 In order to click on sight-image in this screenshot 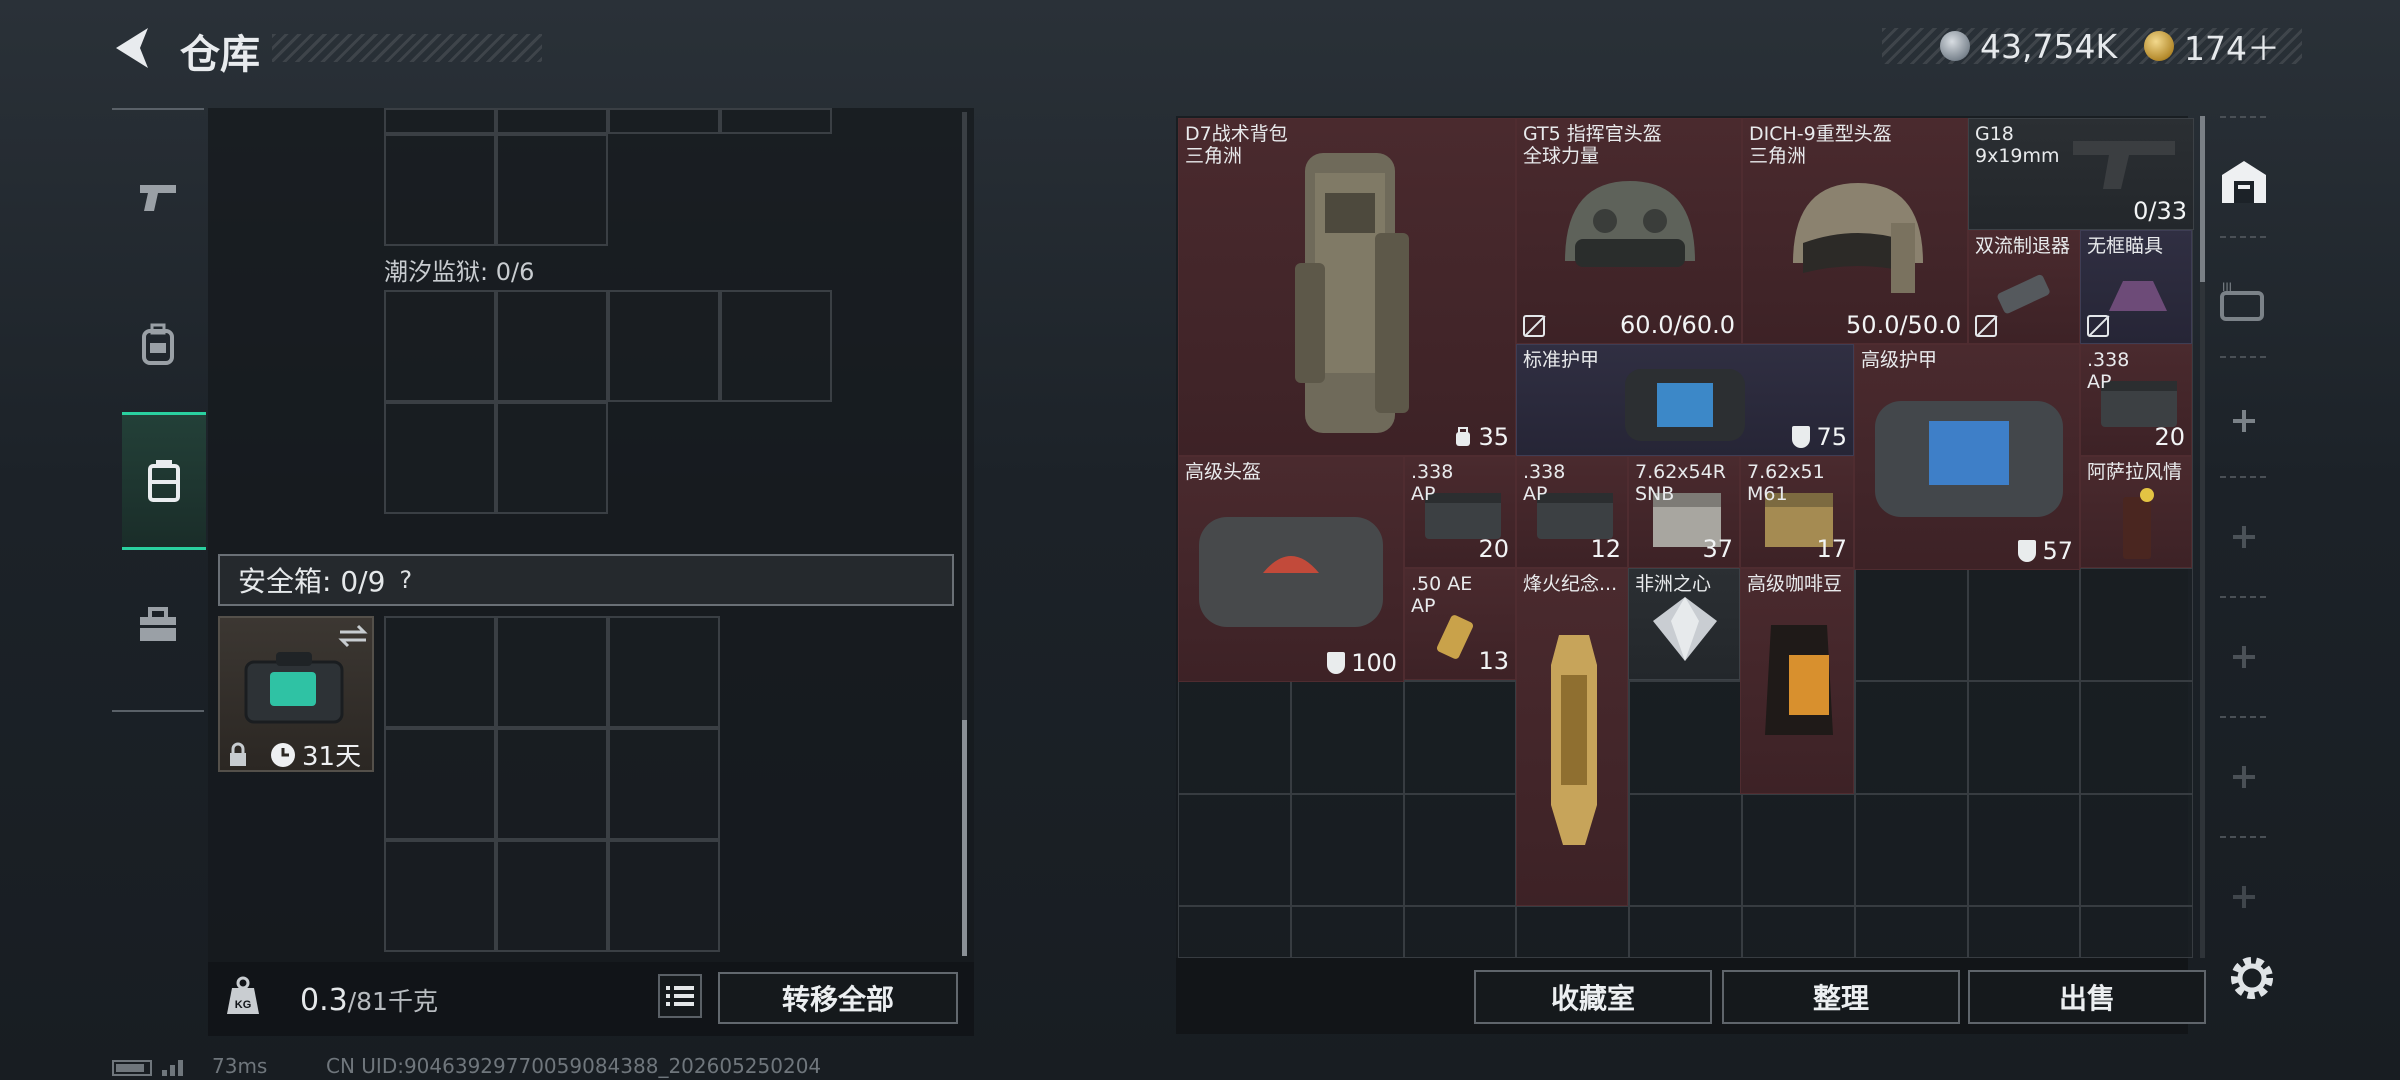, I will do `click(2138, 296)`.